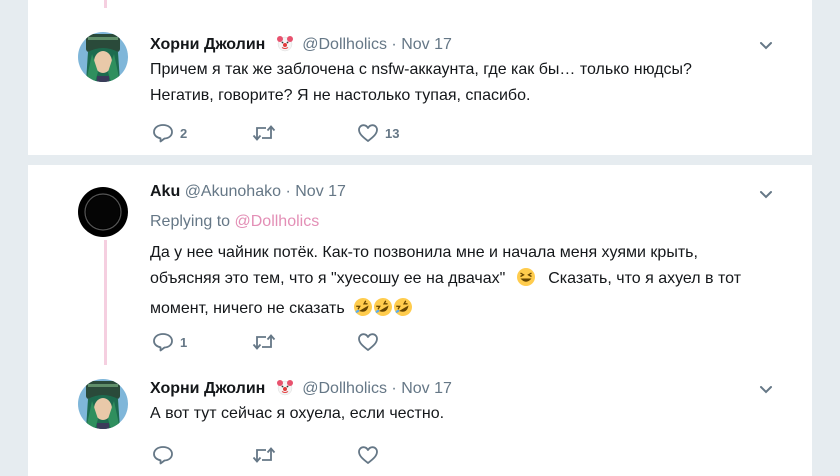  Describe the element at coordinates (645, 278) in the screenshot. I see `tweet-text-line: Сказать, что я ахуел в тот` at that location.